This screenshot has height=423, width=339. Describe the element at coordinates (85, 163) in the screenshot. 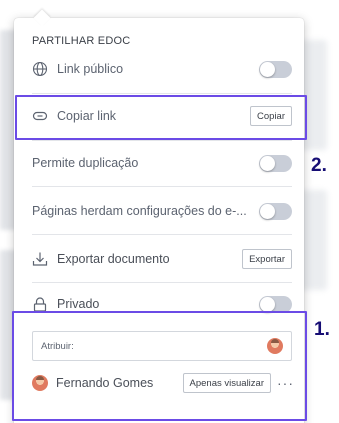

I see `allow-duplication-label: Permite duplicação` at that location.